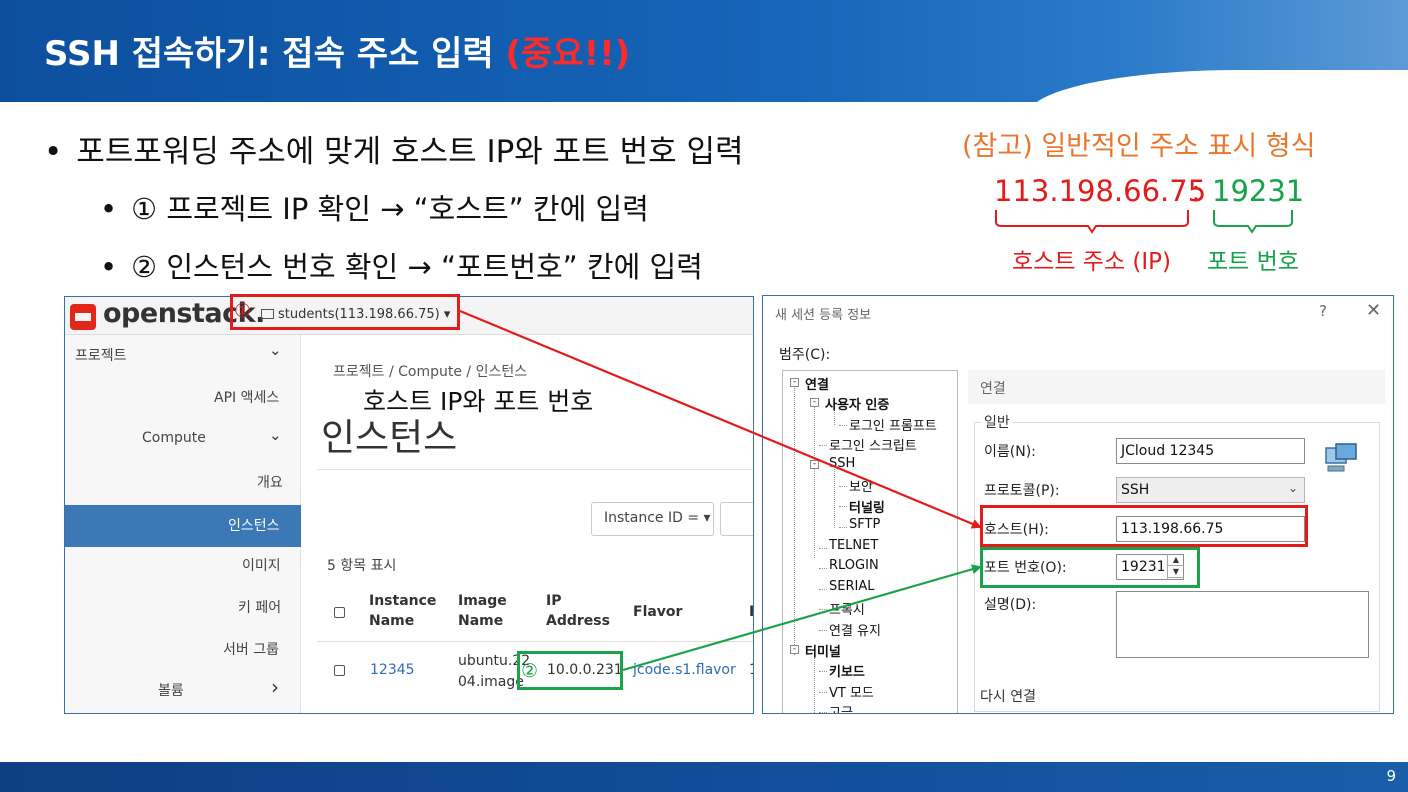 This screenshot has width=1408, height=792. I want to click on tree-item-keyboard: 키보드, so click(847, 670).